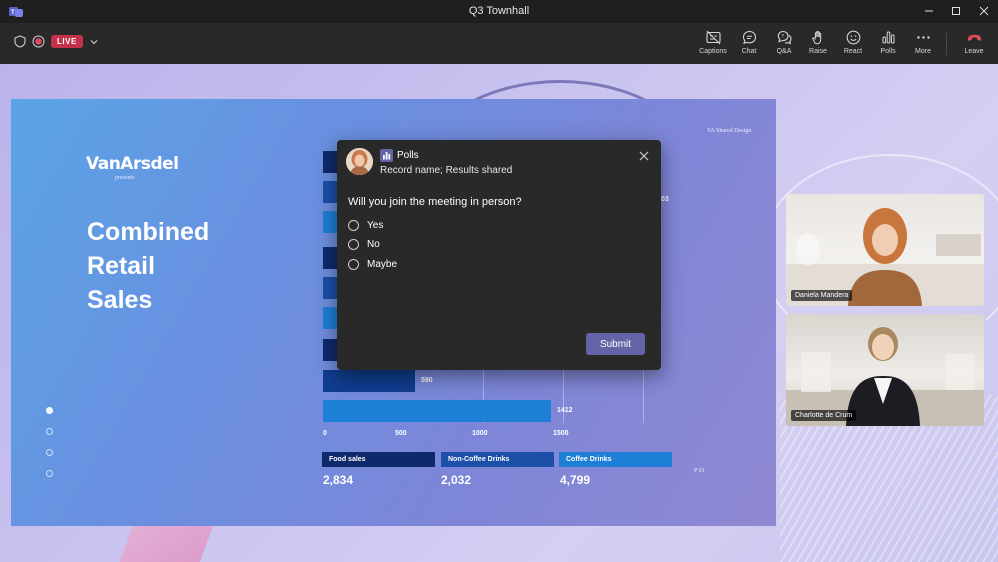 The image size is (998, 562). I want to click on poll-option-yes: Yes, so click(365, 225).